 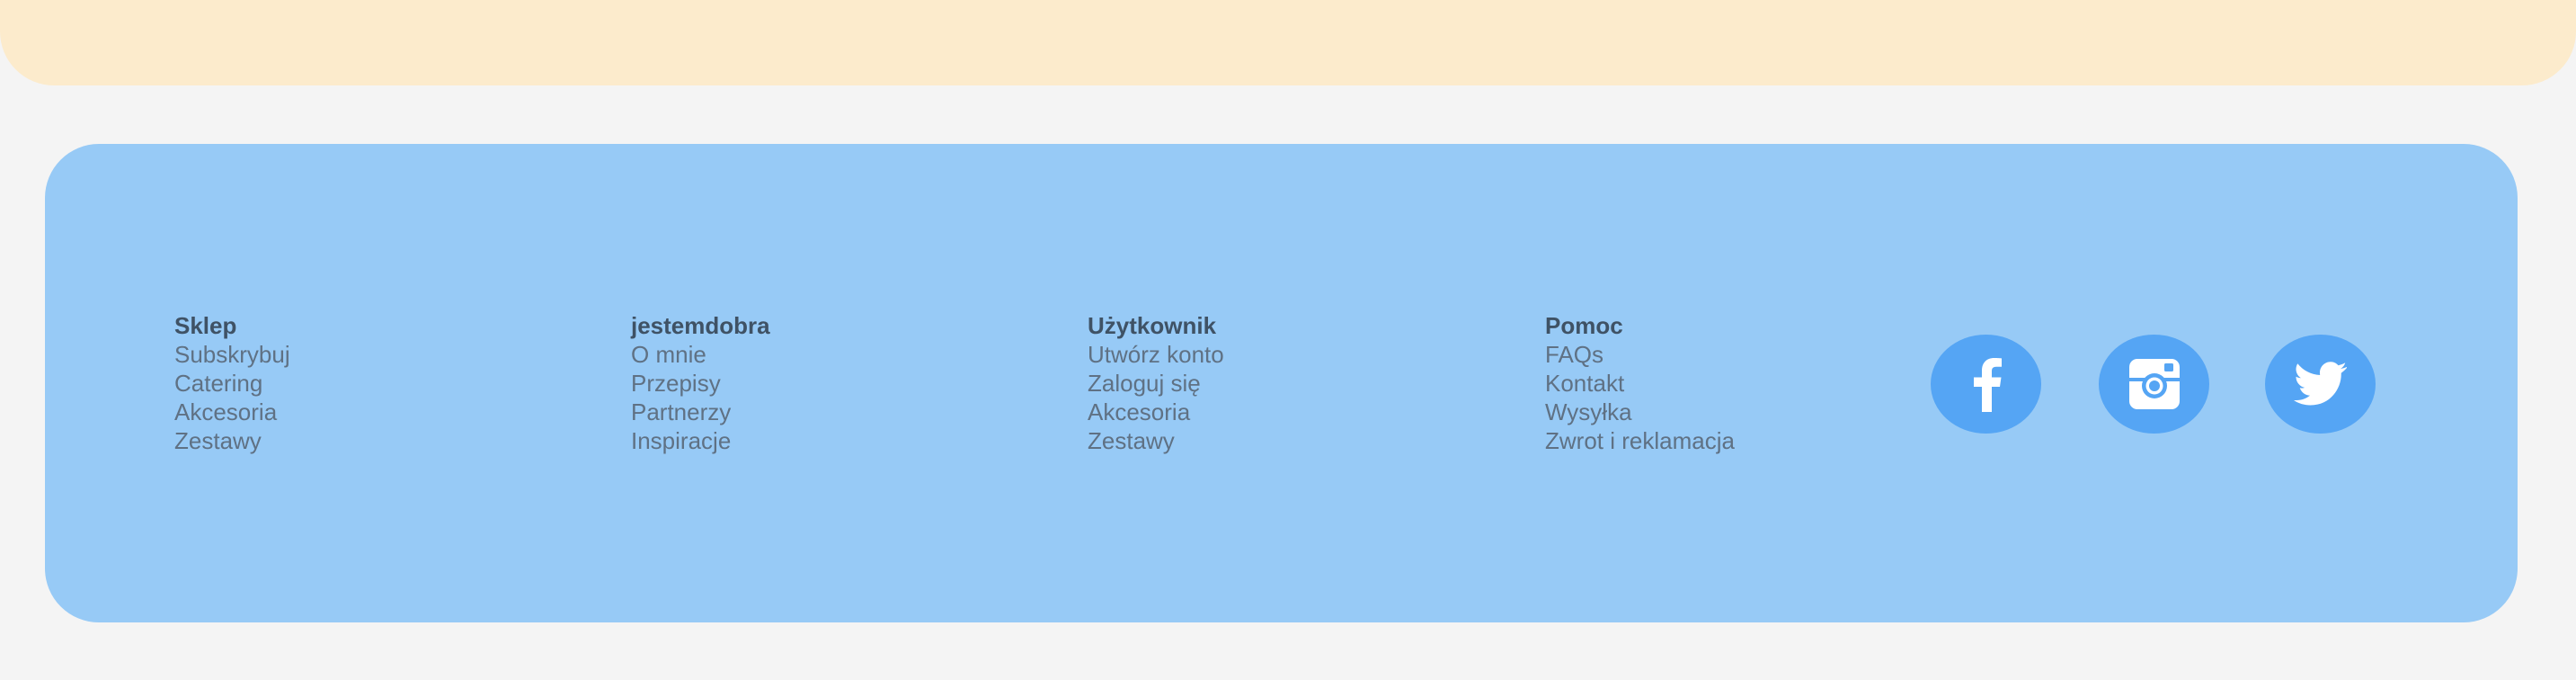 I want to click on footer-link-kontakt: Kontakt, so click(x=1640, y=383).